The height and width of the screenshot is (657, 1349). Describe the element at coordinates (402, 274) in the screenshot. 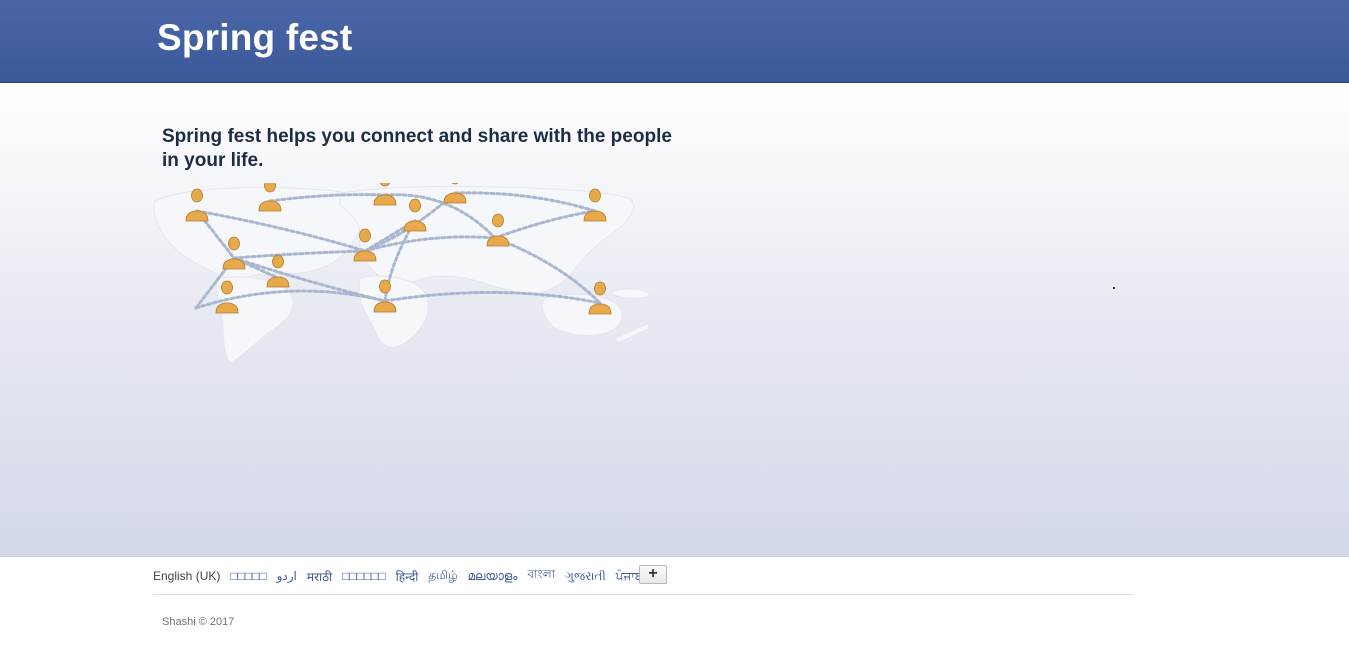

I see `world-map` at that location.